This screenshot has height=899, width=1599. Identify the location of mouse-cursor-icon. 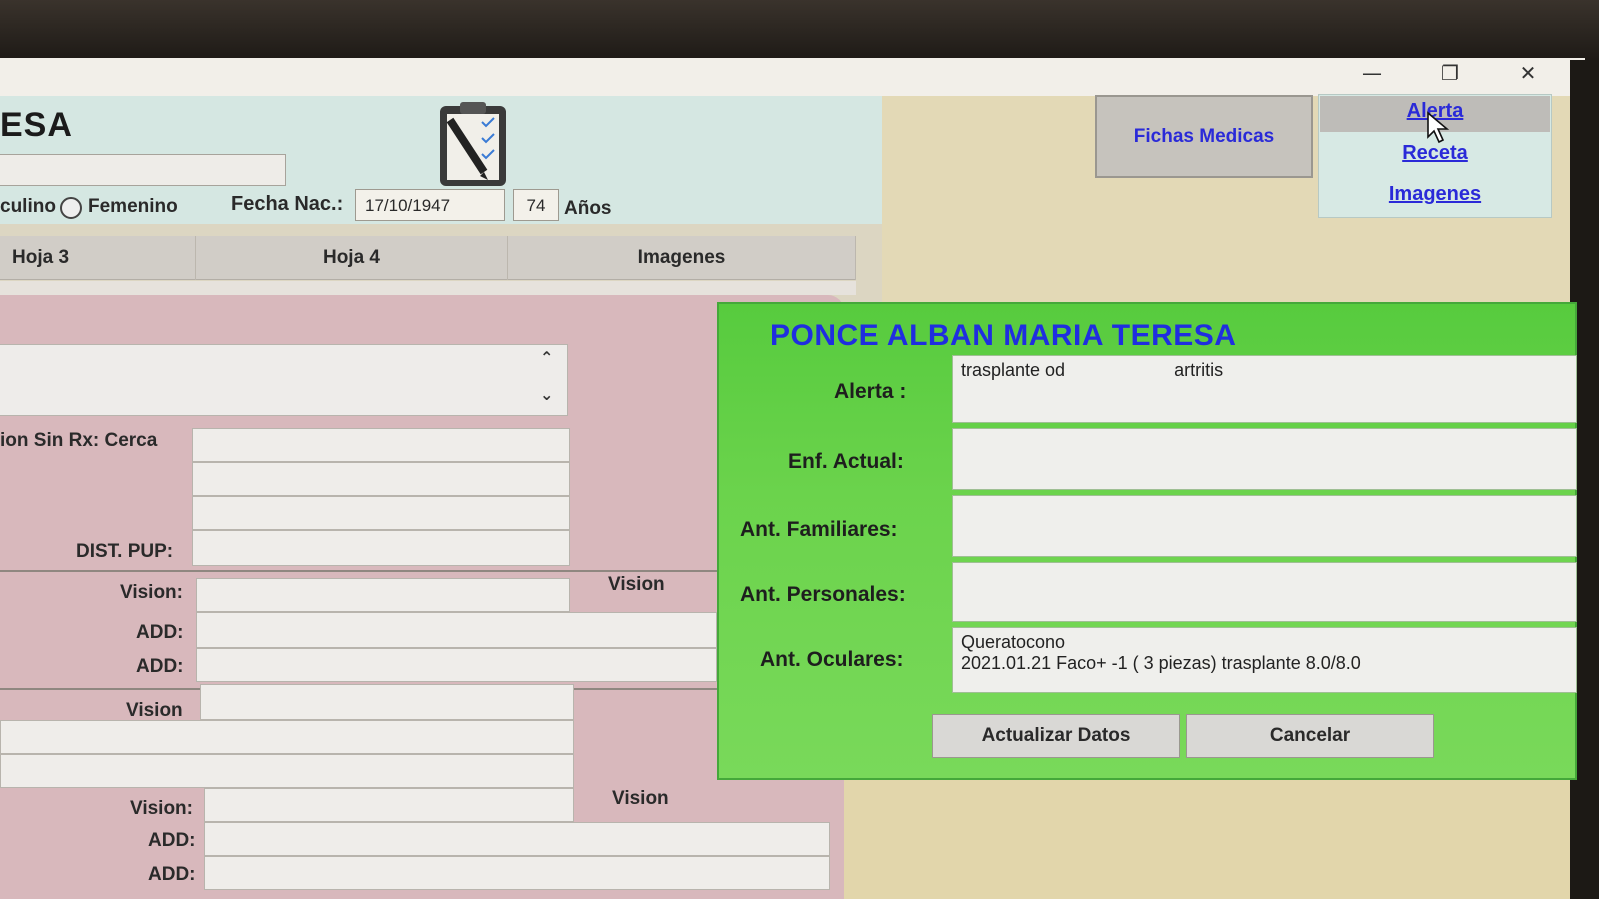
(1438, 127).